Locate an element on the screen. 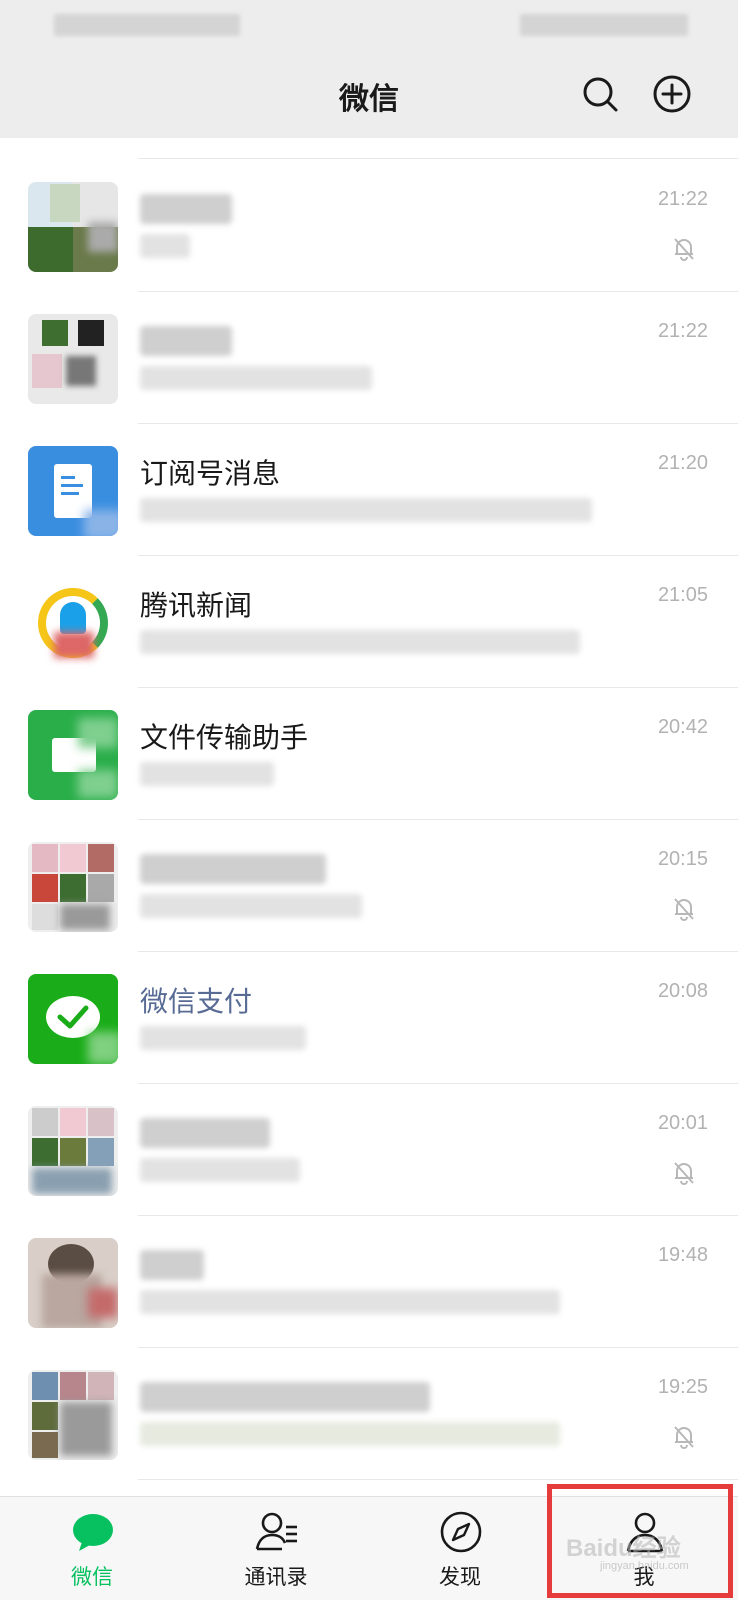 This screenshot has width=738, height=1600. chat-time: 21:20 is located at coordinates (682, 463).